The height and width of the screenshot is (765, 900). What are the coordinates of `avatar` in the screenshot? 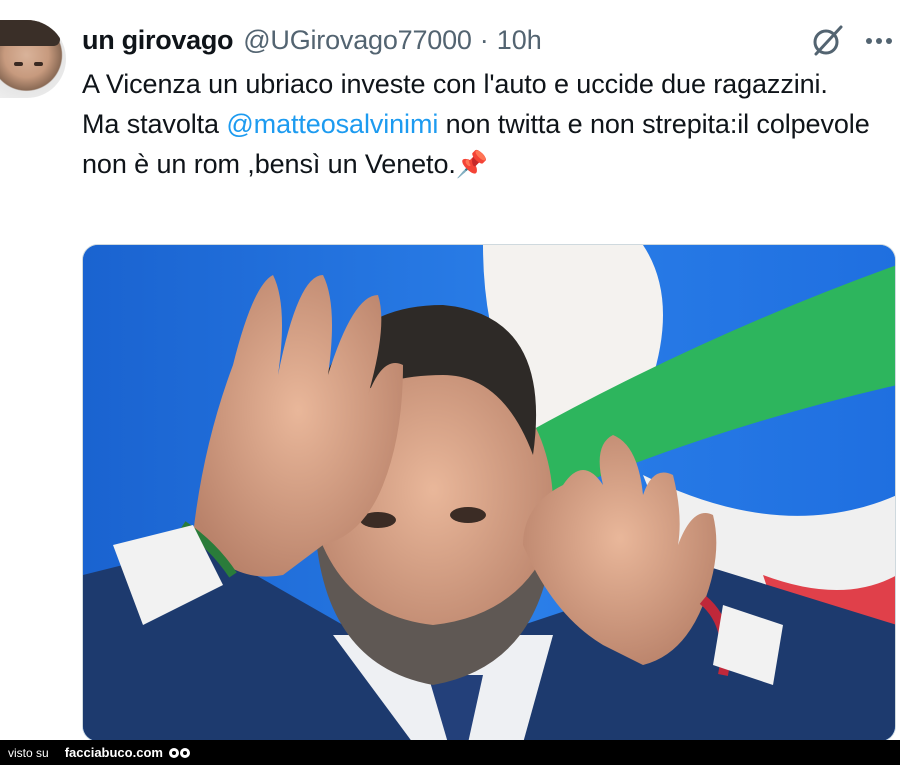 It's located at (33, 59).